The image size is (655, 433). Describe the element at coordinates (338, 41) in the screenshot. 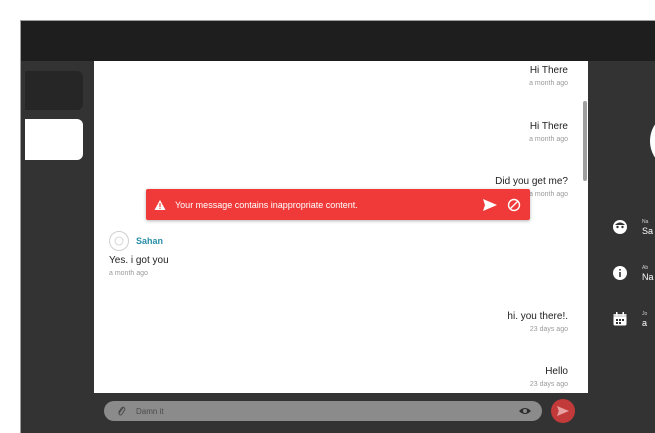

I see `top-bar` at that location.